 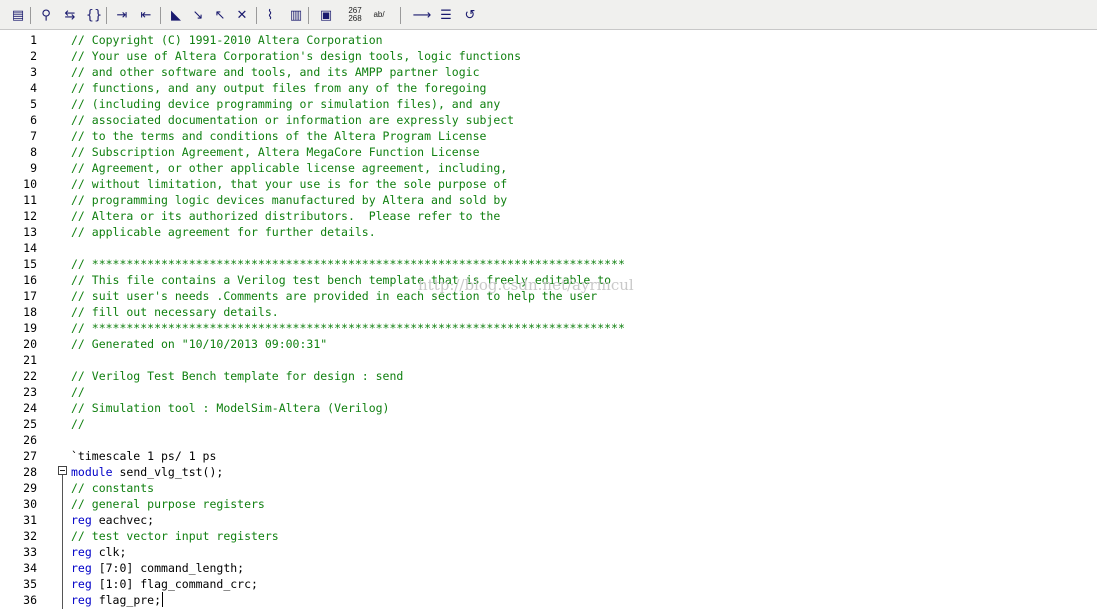 What do you see at coordinates (33, 88) in the screenshot?
I see `line-number: 4` at bounding box center [33, 88].